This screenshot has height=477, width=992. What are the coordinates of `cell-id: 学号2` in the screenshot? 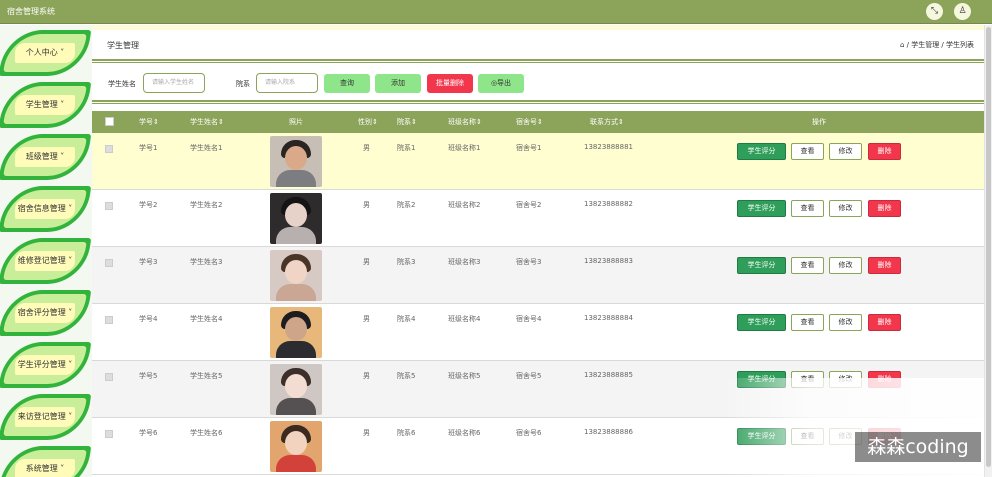 It's located at (148, 205).